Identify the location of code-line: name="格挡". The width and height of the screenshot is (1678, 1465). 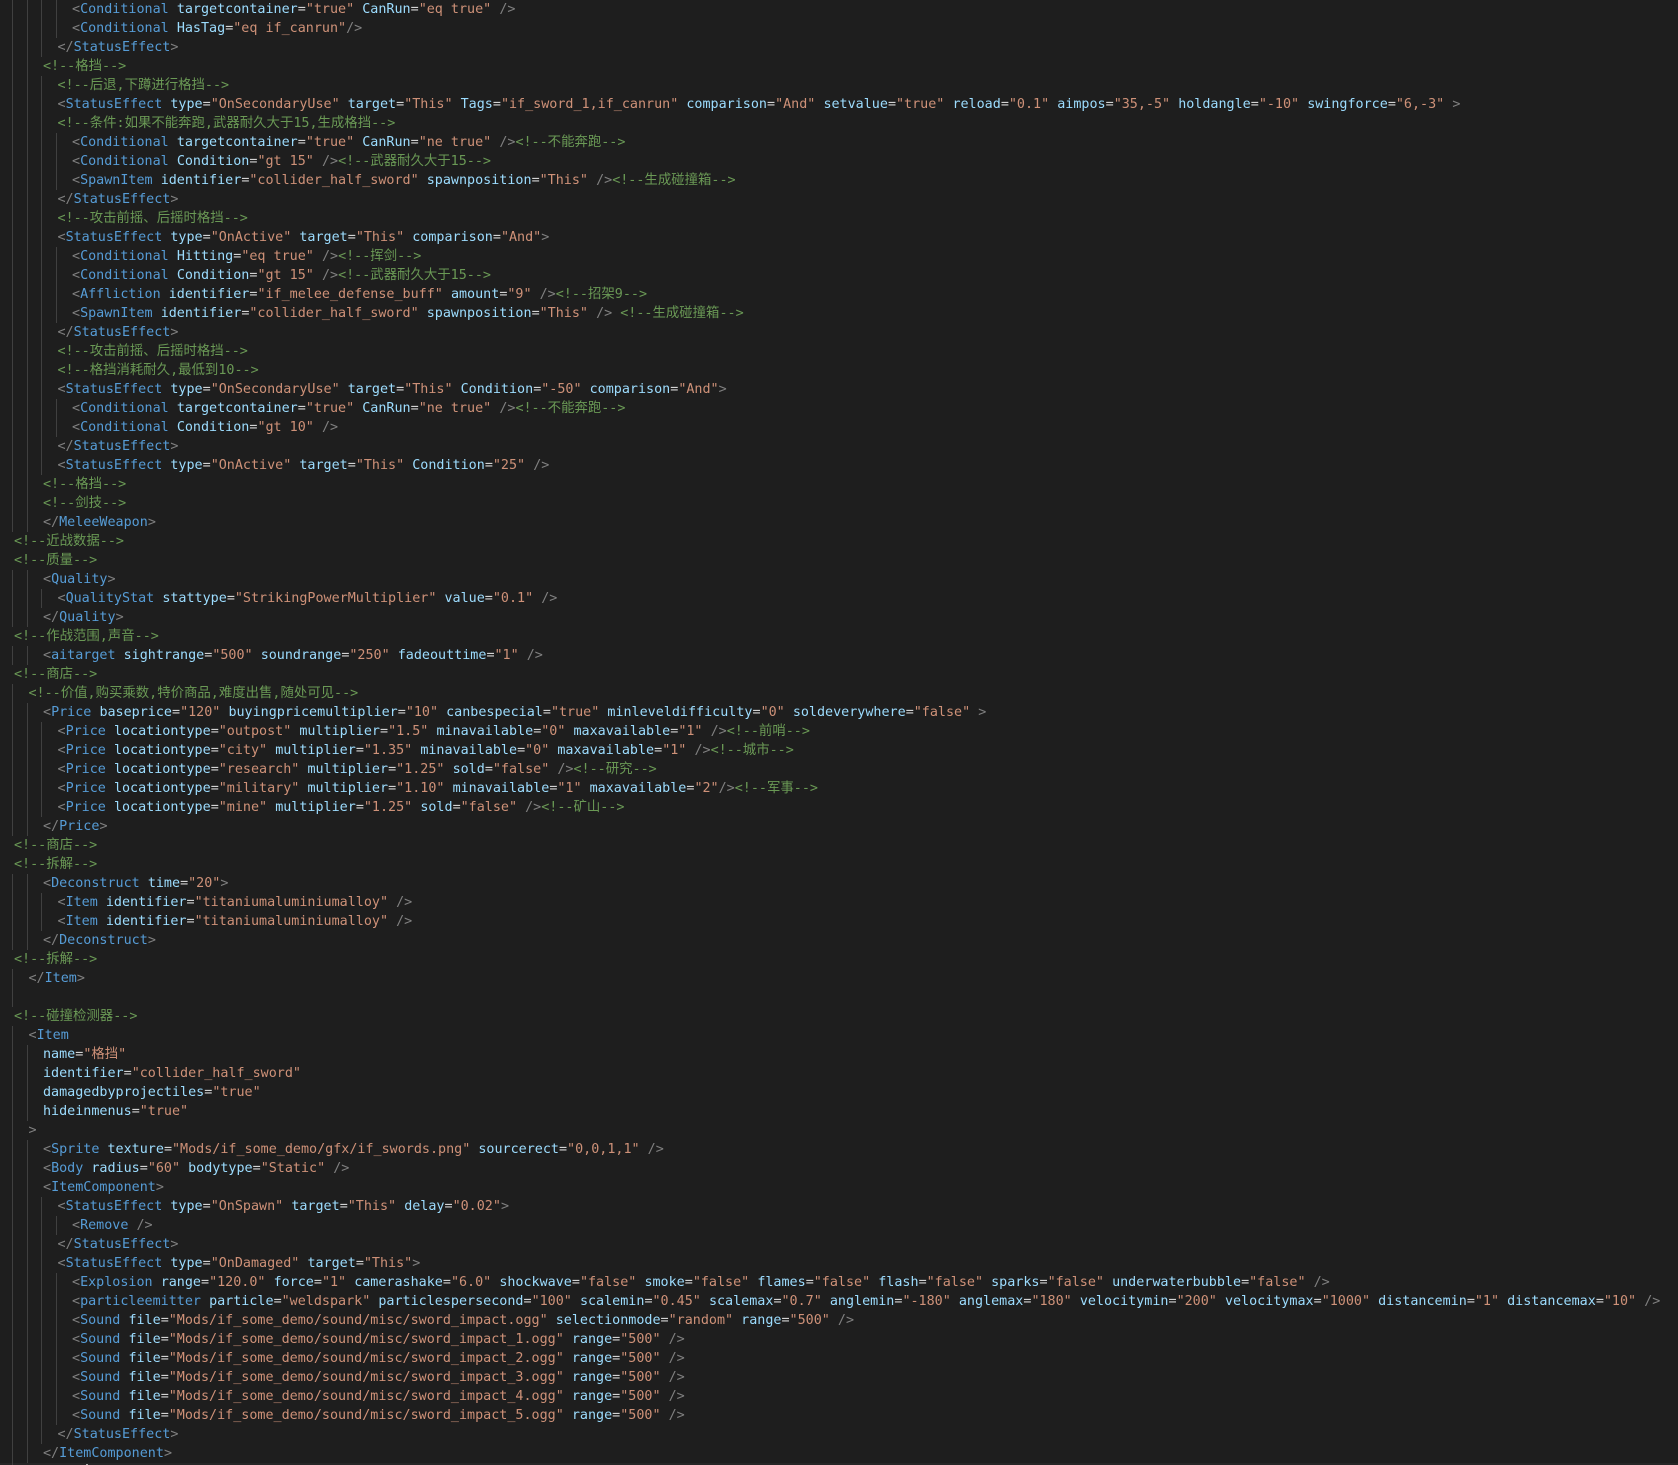
(839, 1054).